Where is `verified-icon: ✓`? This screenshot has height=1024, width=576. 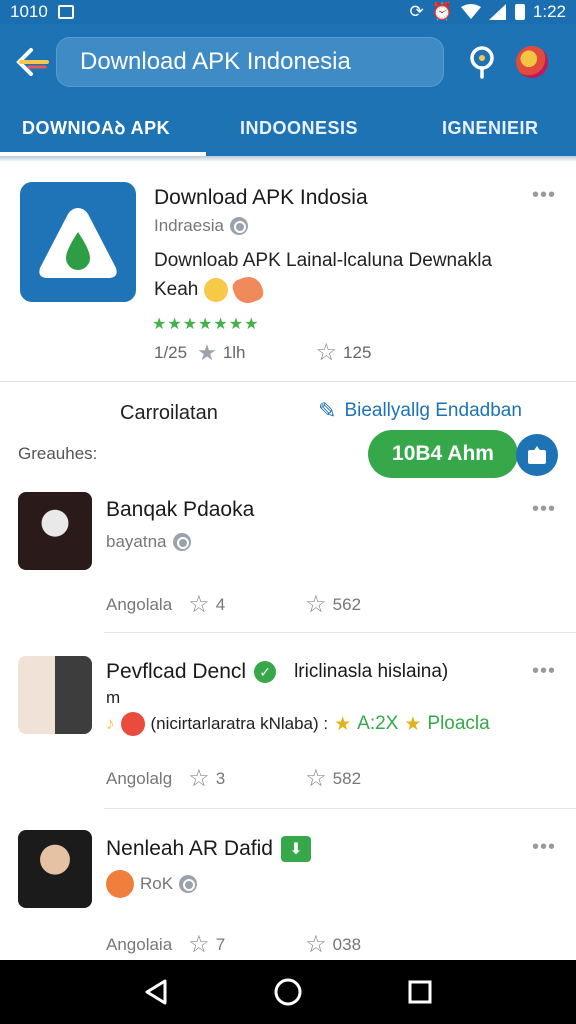 verified-icon: ✓ is located at coordinates (265, 672).